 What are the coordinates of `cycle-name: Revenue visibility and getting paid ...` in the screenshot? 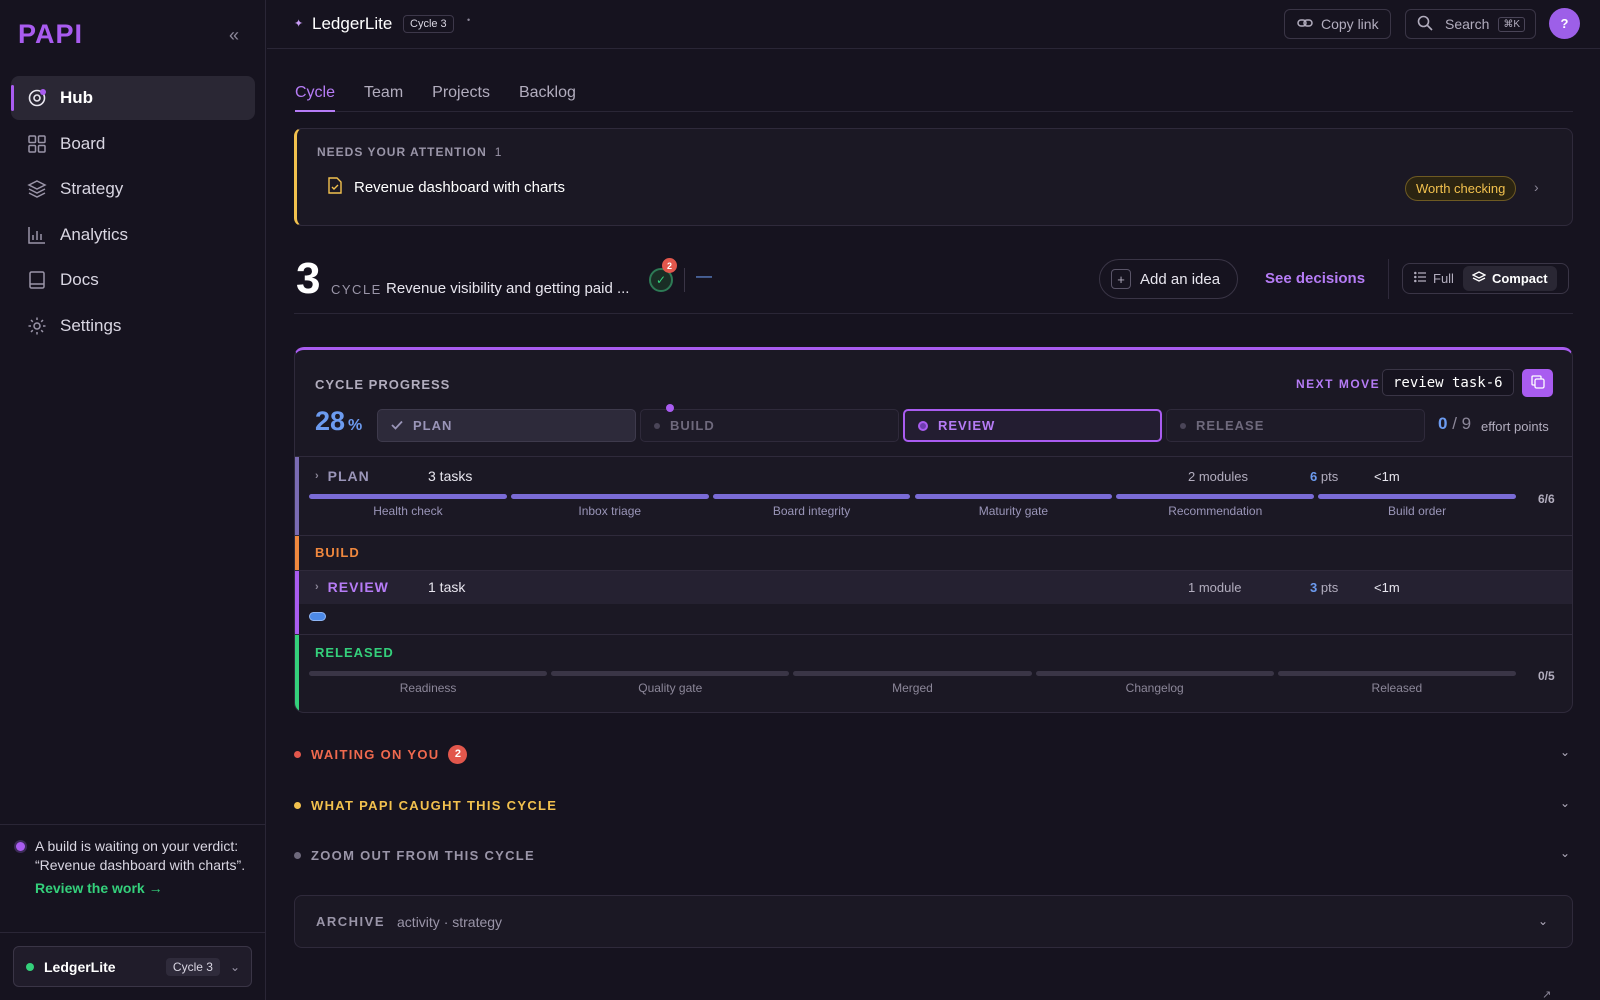 It's located at (508, 288).